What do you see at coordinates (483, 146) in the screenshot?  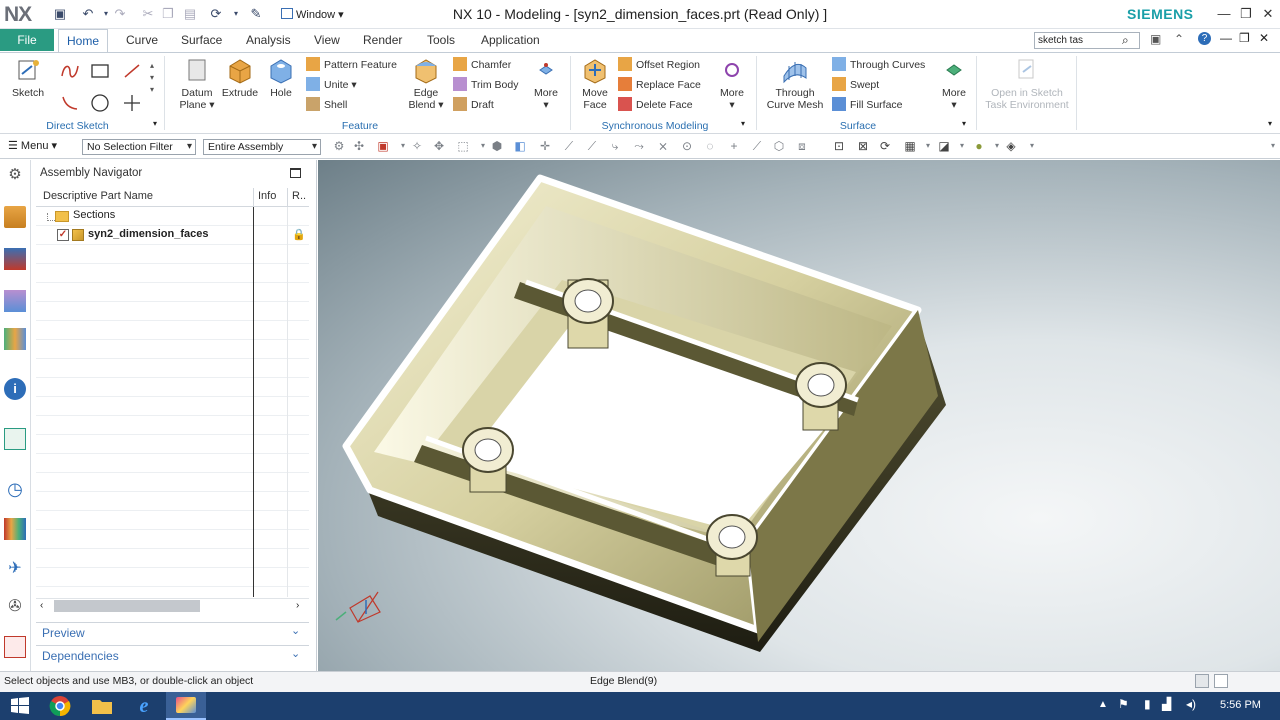 I see `rectangle-dropdown-icon: ▾` at bounding box center [483, 146].